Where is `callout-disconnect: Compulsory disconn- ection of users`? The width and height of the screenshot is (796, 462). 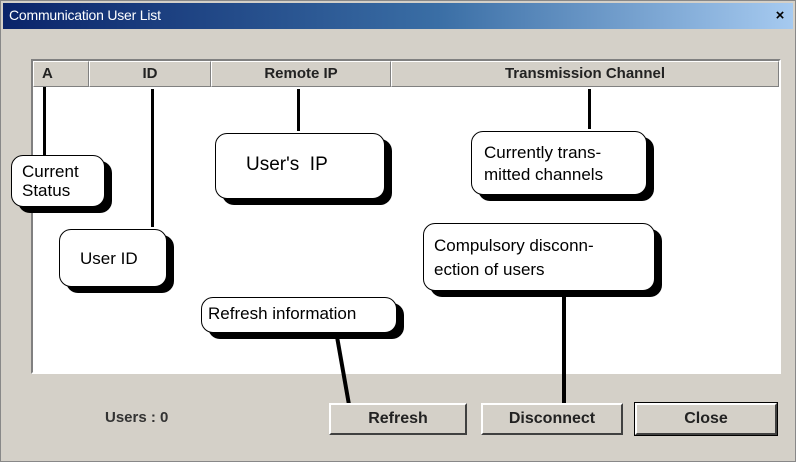 callout-disconnect: Compulsory disconn- ection of users is located at coordinates (539, 257).